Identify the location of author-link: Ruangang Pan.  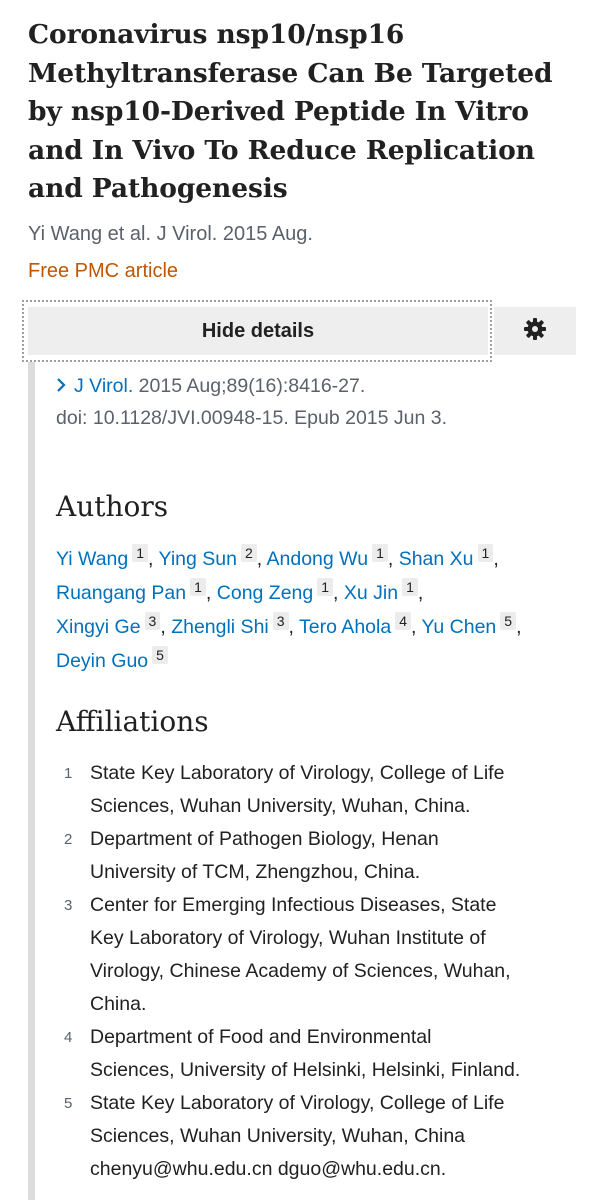
(121, 593).